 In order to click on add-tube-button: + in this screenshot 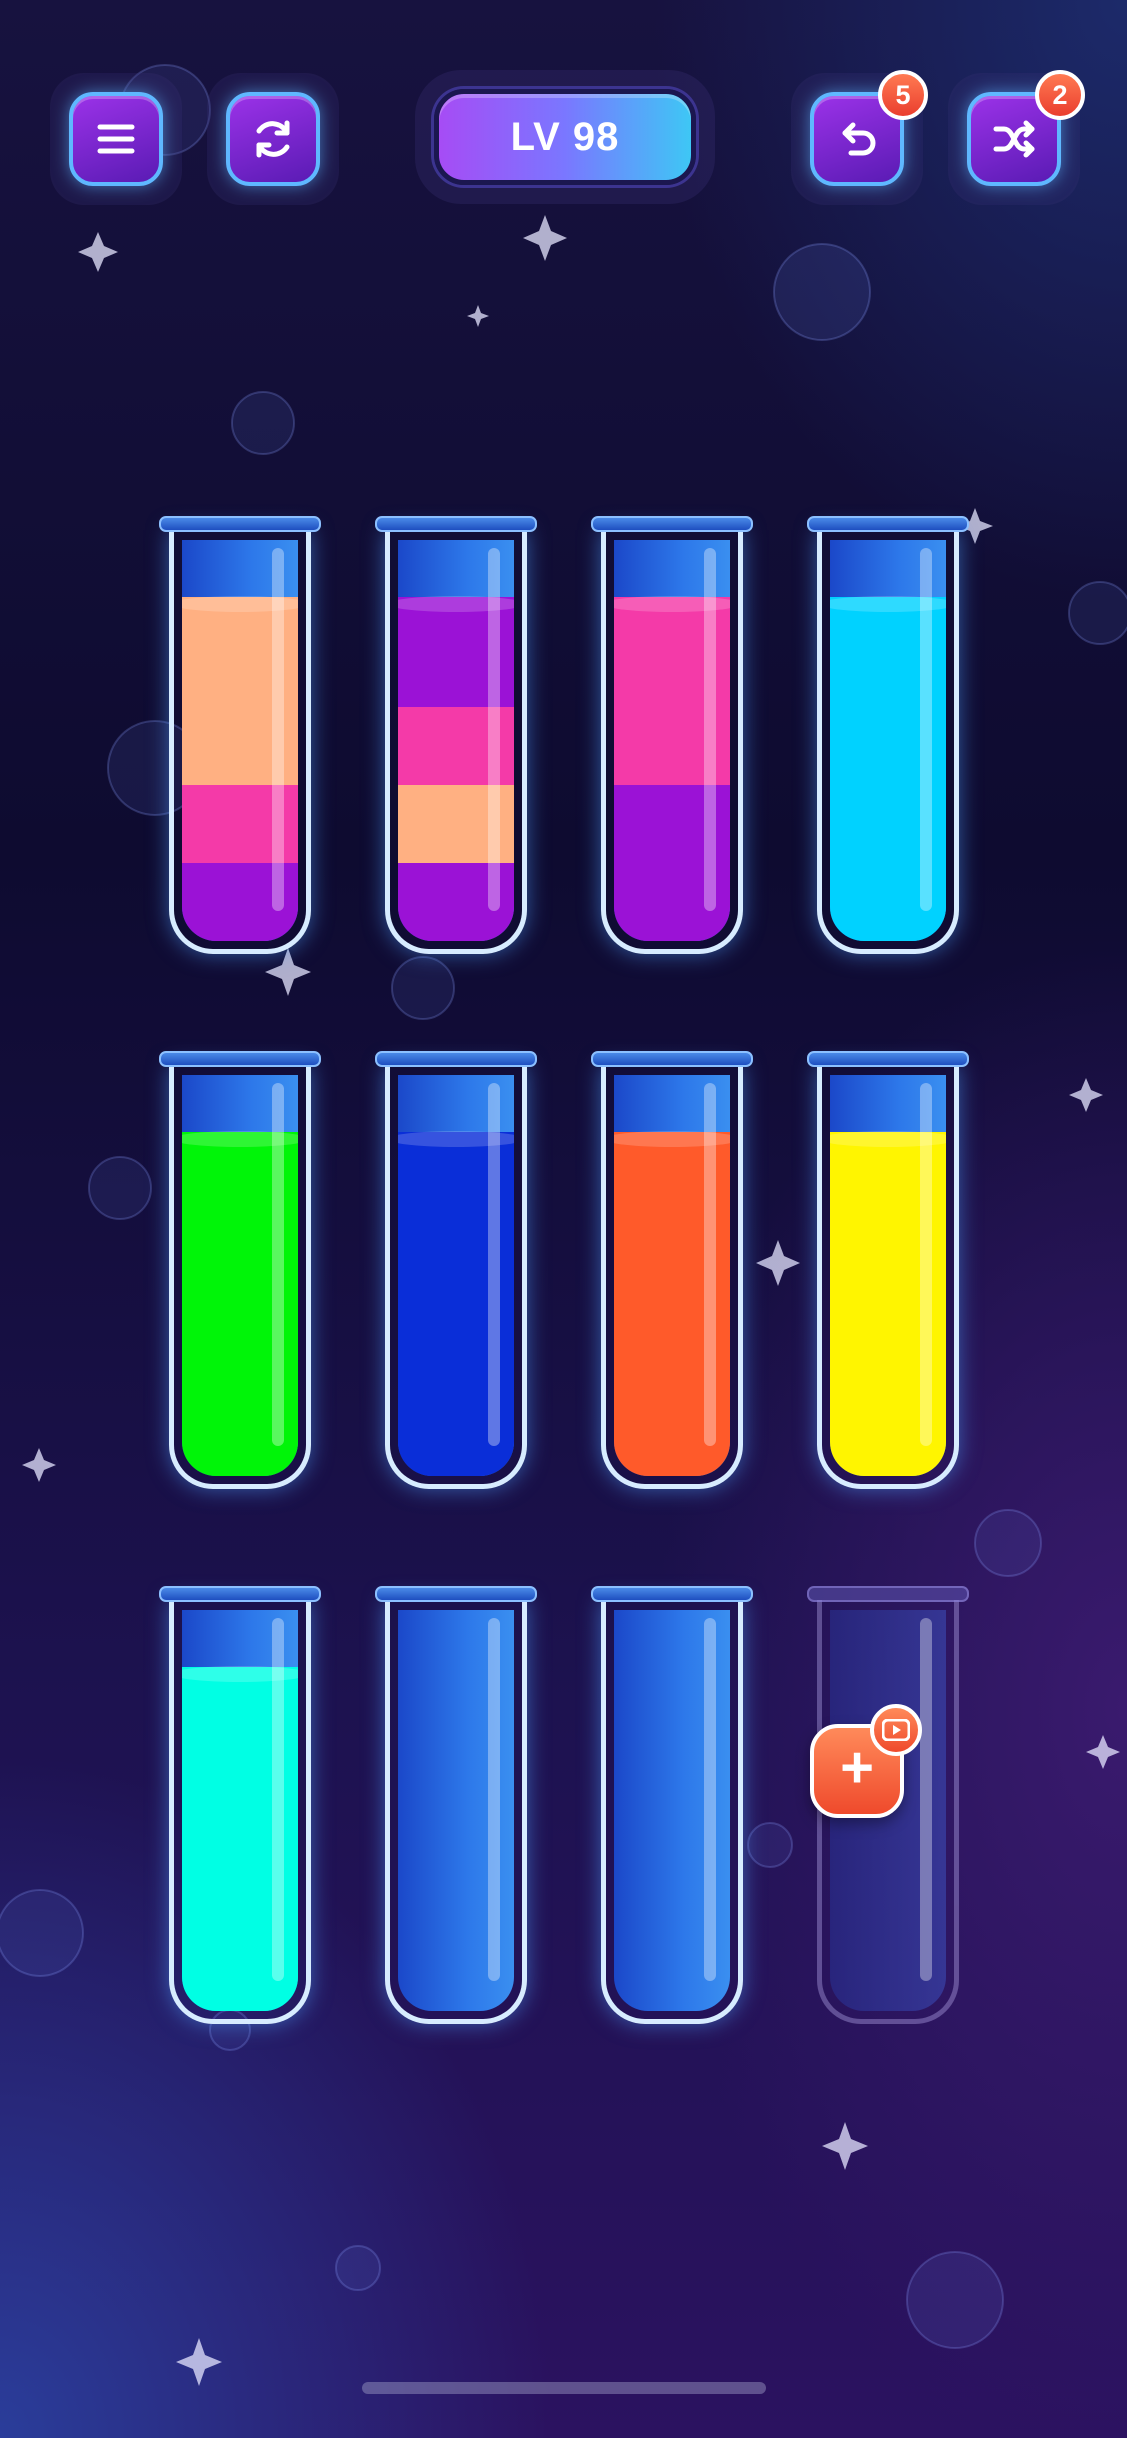, I will do `click(866, 1761)`.